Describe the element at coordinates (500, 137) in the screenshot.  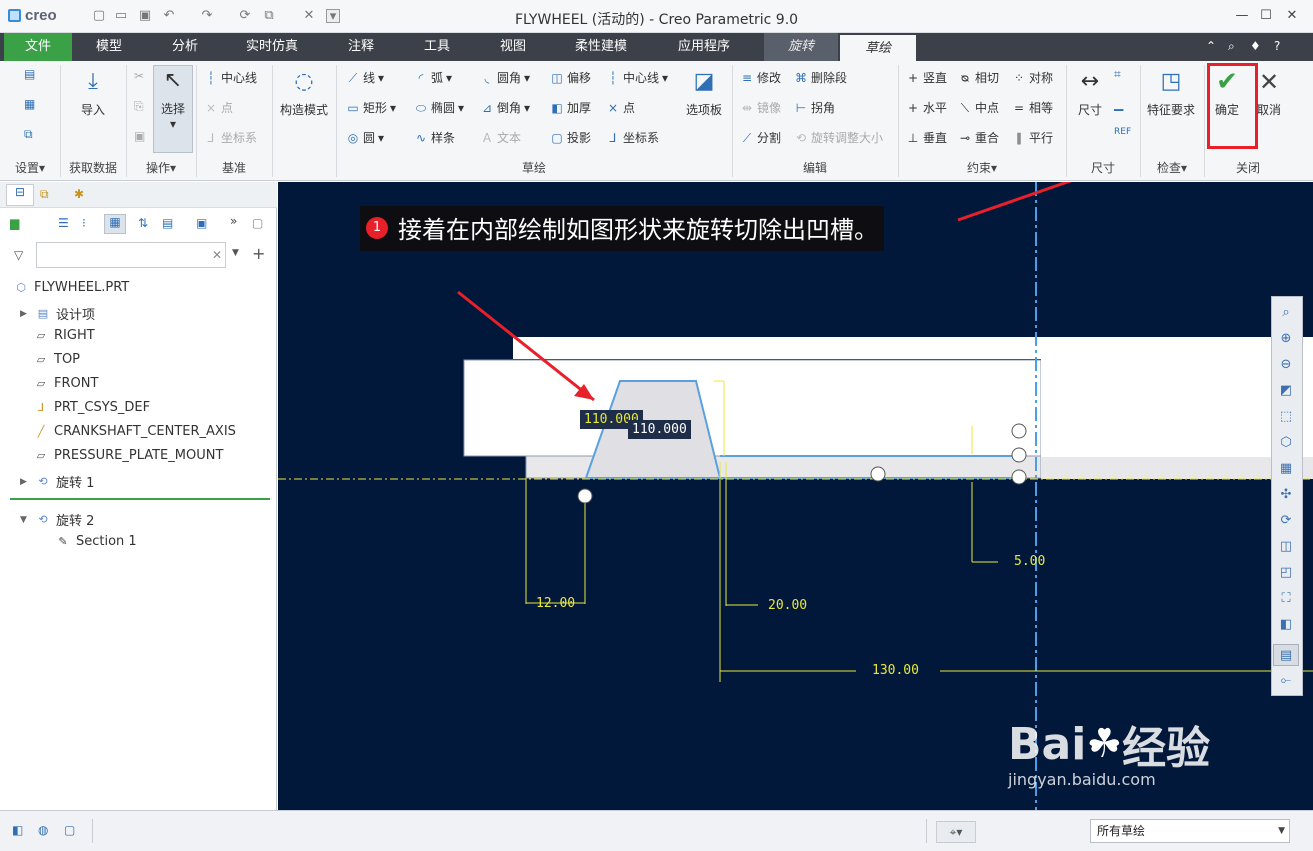
I see `text-button: A 文本` at that location.